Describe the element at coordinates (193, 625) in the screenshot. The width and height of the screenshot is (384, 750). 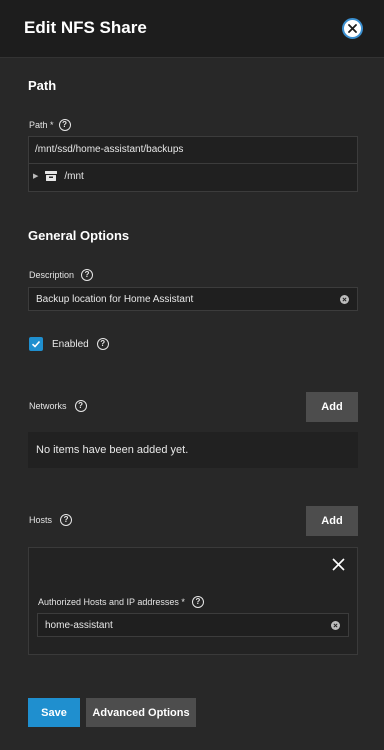
I see `host-address-input: home-assistant` at that location.